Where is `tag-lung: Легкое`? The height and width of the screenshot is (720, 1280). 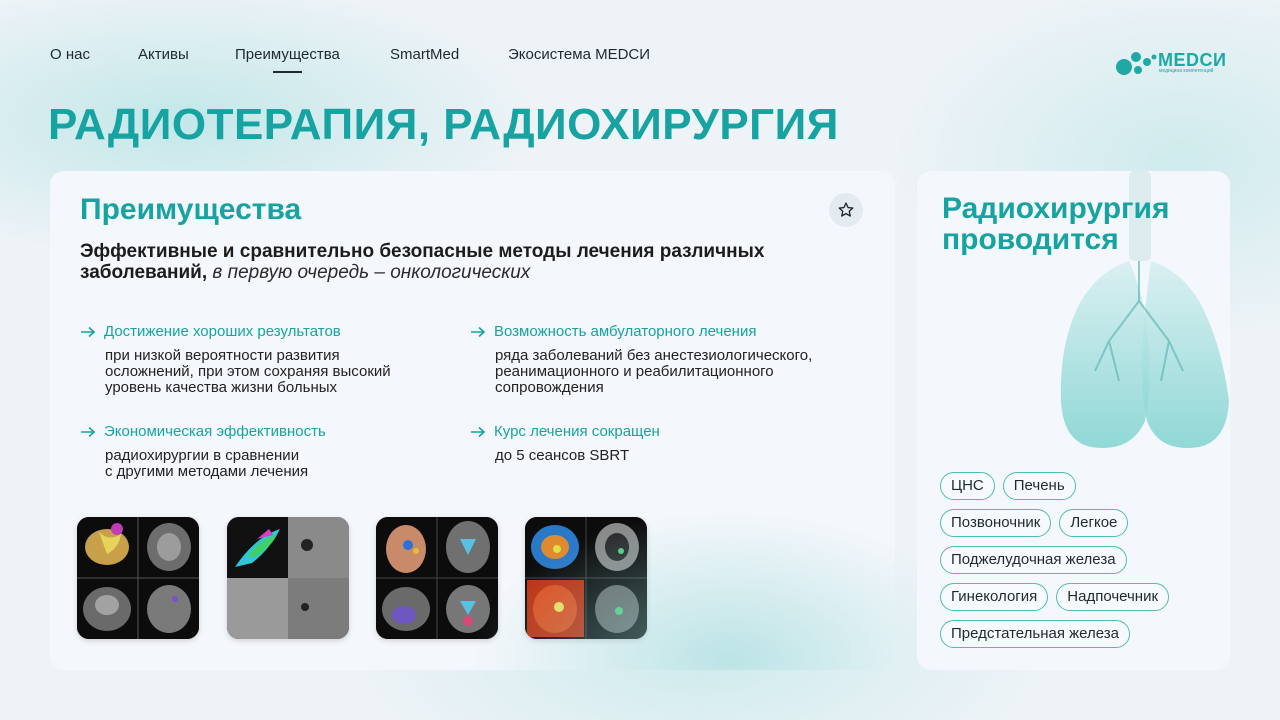 tag-lung: Легкое is located at coordinates (1094, 523).